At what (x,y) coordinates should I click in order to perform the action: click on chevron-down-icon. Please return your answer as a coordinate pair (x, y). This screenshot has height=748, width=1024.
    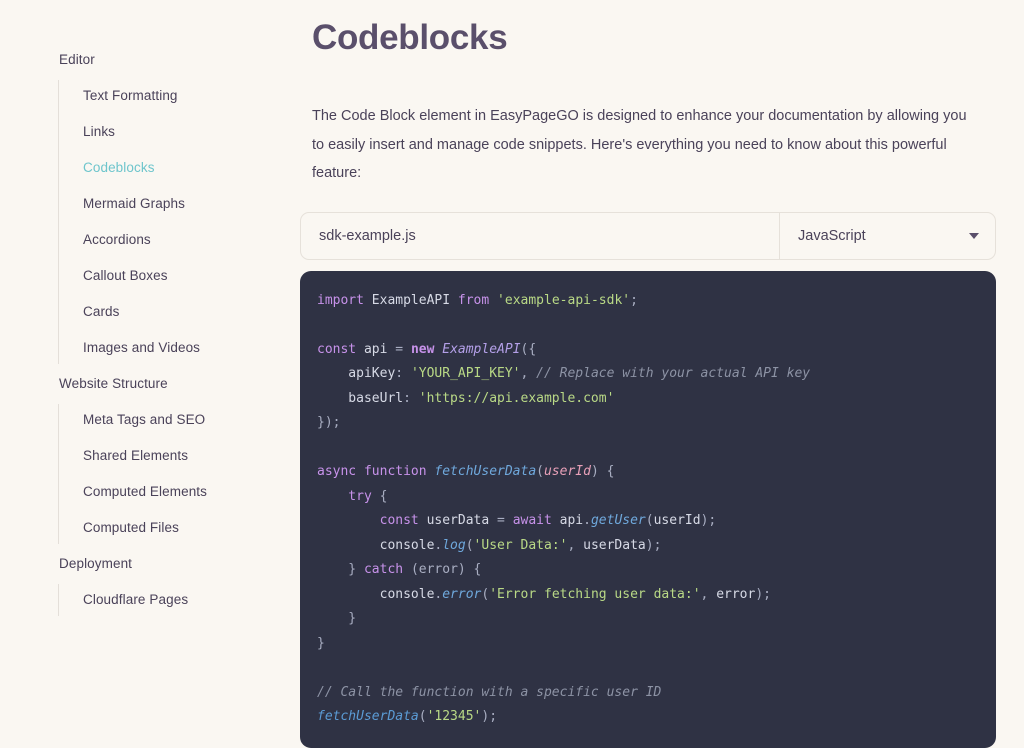
    Looking at the image, I should click on (974, 235).